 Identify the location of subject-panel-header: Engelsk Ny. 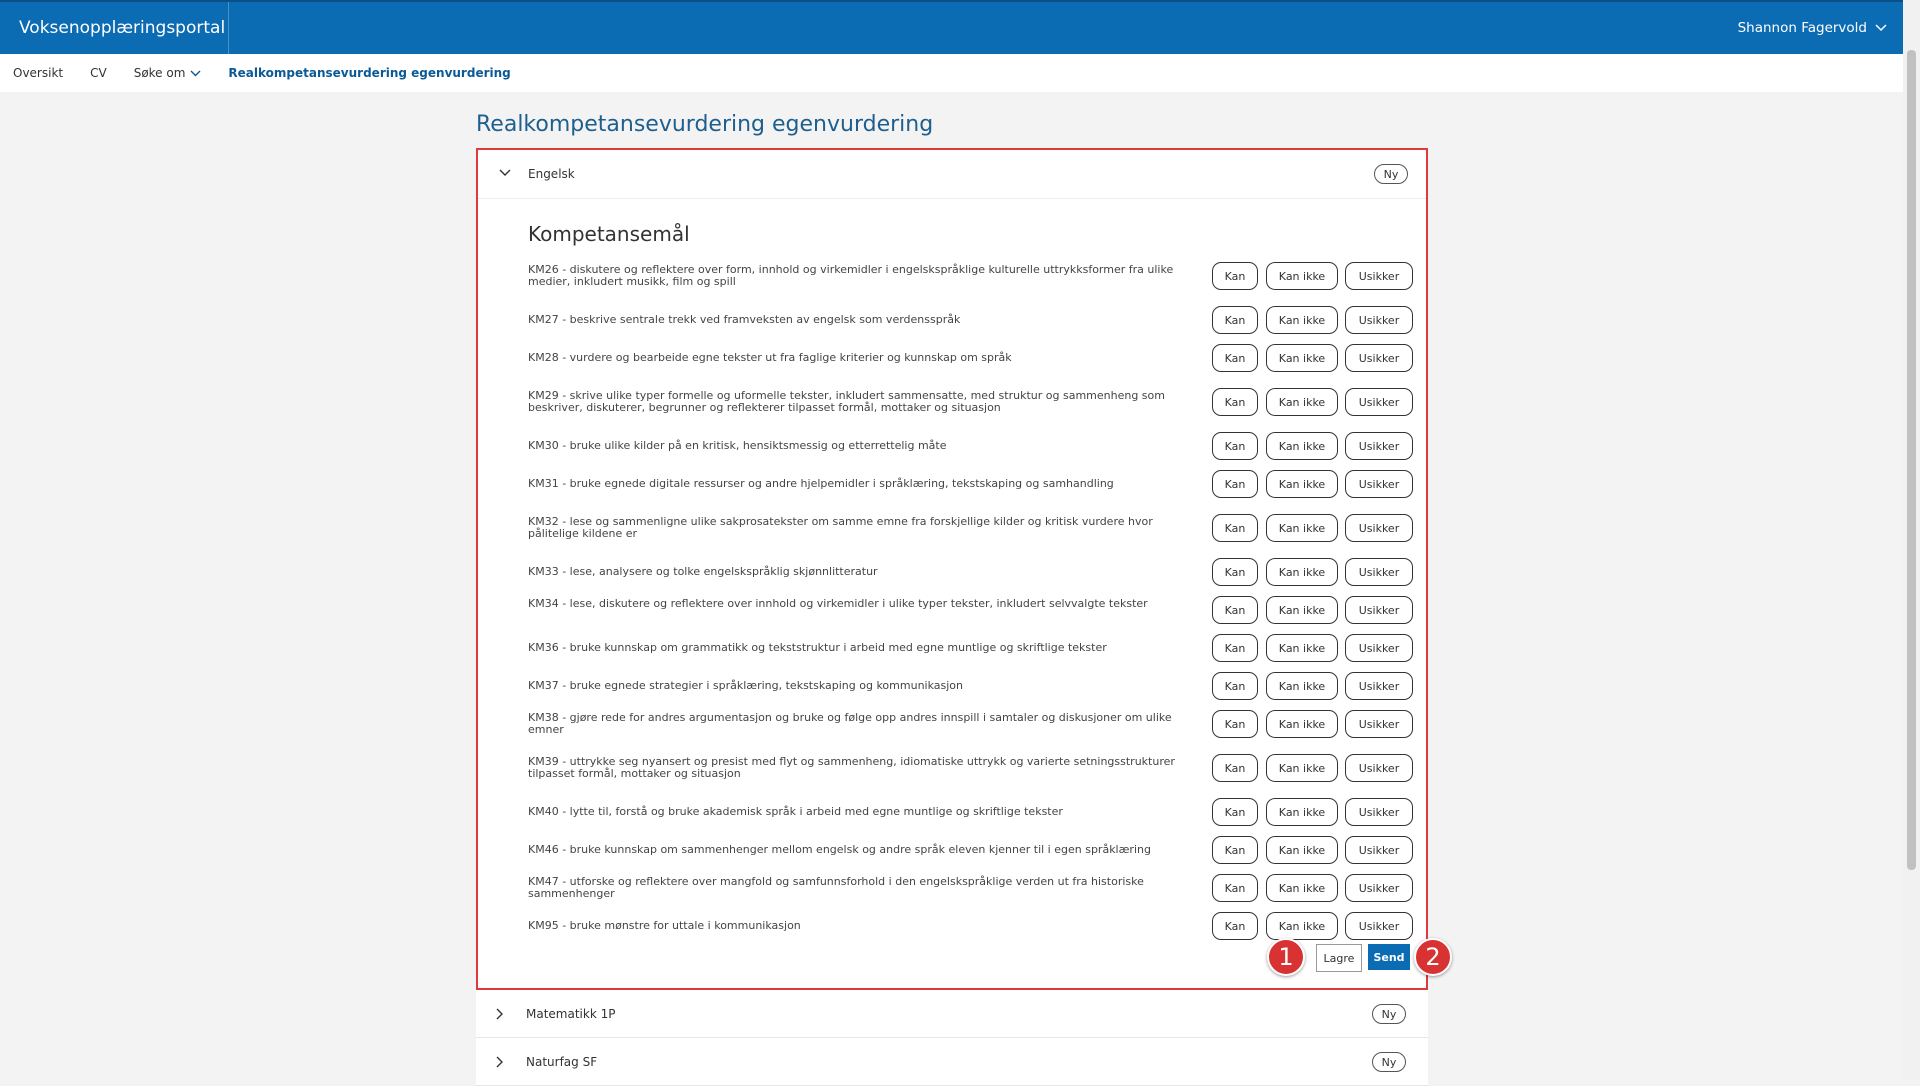
(952, 174).